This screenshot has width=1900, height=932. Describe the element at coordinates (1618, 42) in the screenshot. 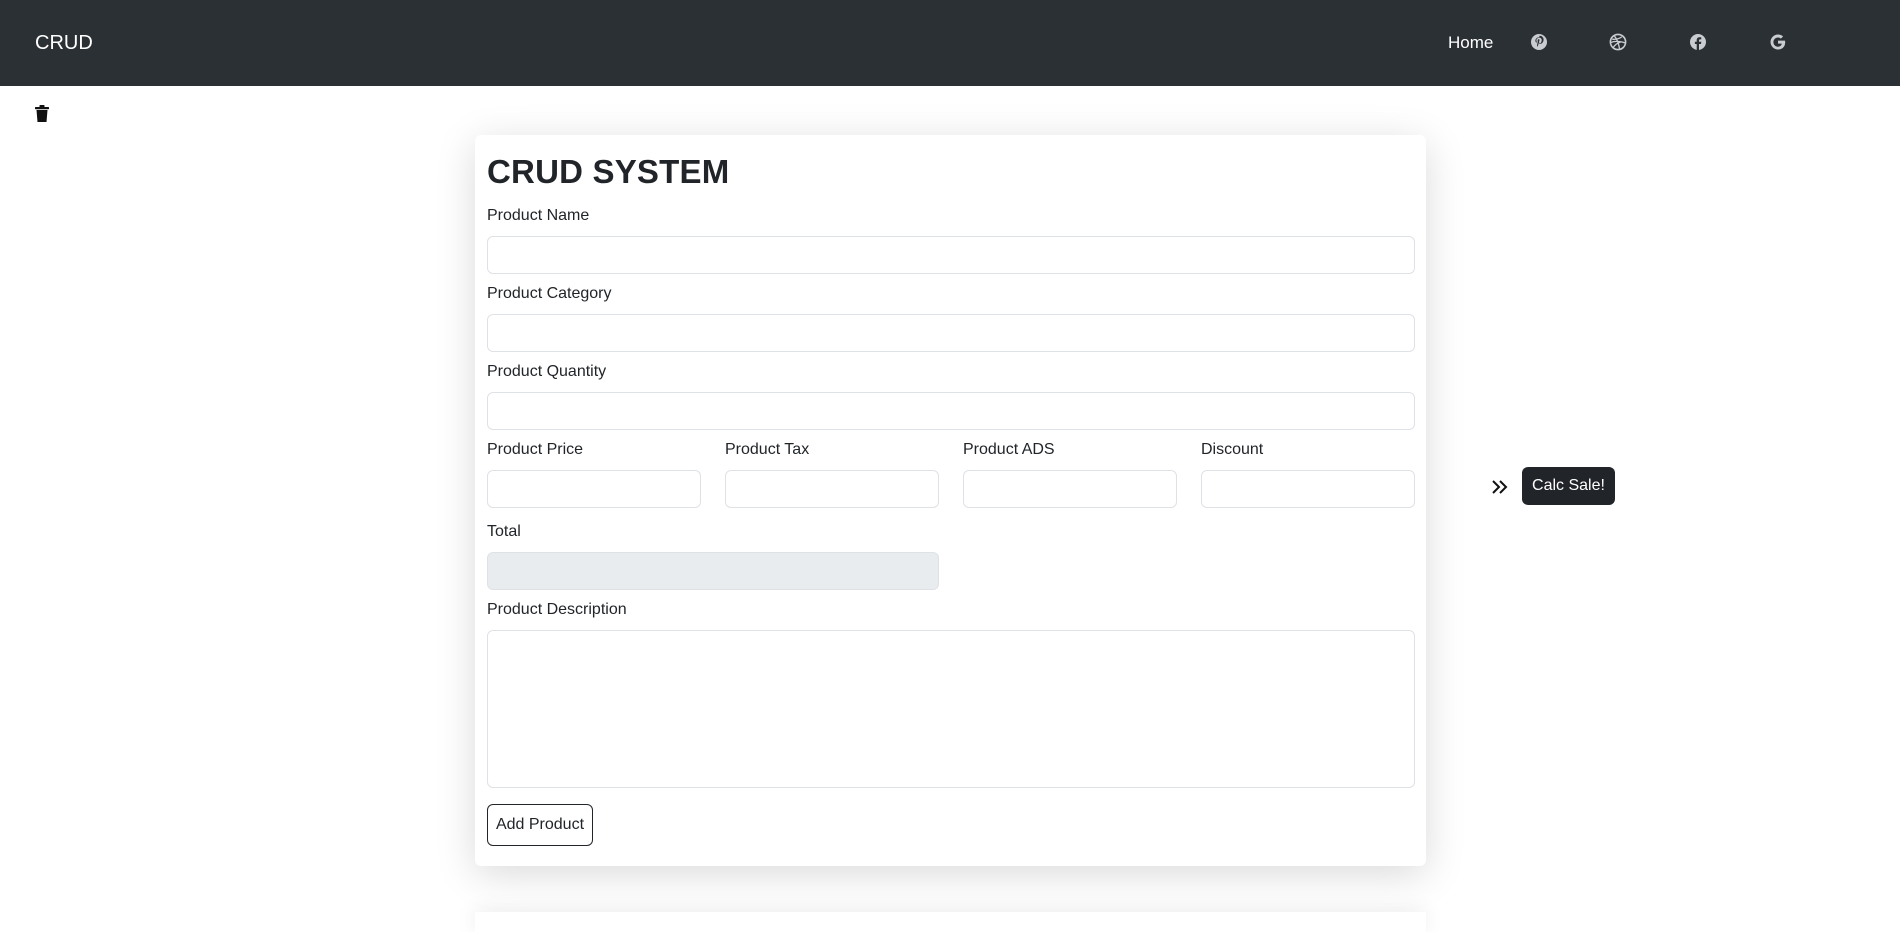

I see `dribbble-icon` at that location.